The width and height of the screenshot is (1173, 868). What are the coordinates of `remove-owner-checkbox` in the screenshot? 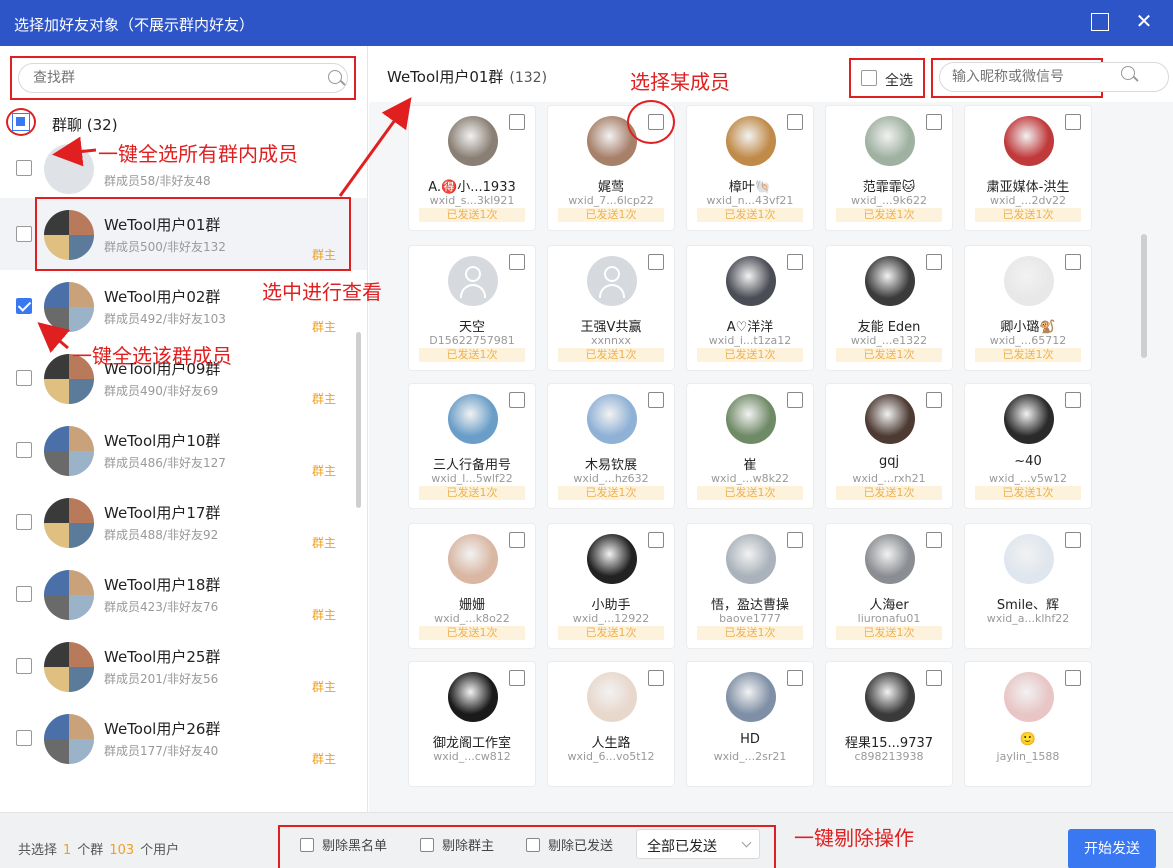 It's located at (427, 845).